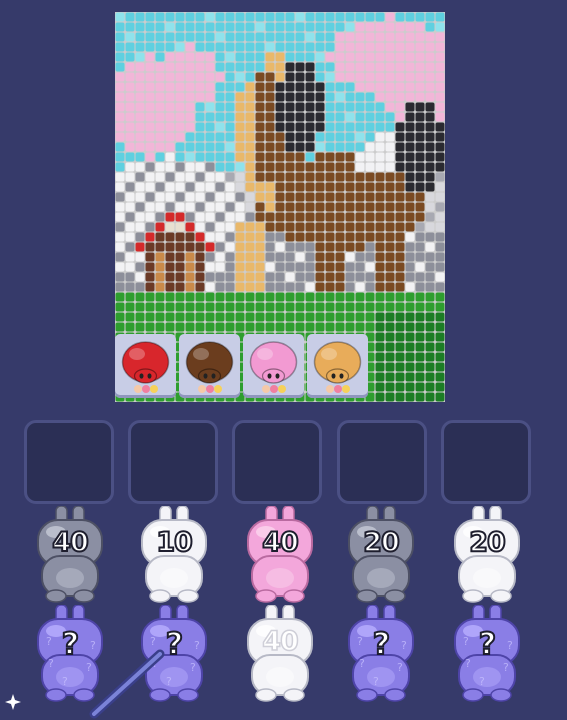  I want to click on bunny-front-1: 40, so click(70, 556).